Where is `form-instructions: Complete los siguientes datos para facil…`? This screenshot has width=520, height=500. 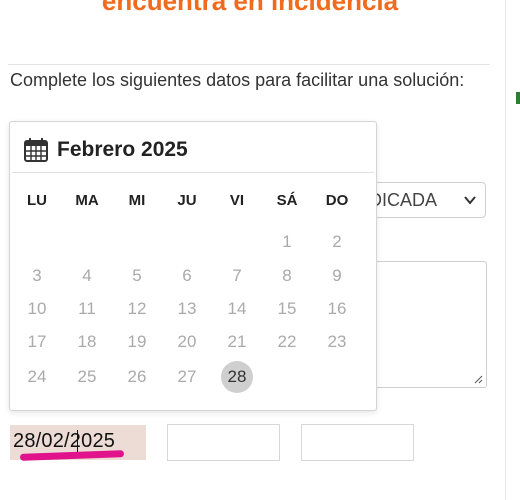
form-instructions: Complete los siguientes datos para facil… is located at coordinates (237, 80).